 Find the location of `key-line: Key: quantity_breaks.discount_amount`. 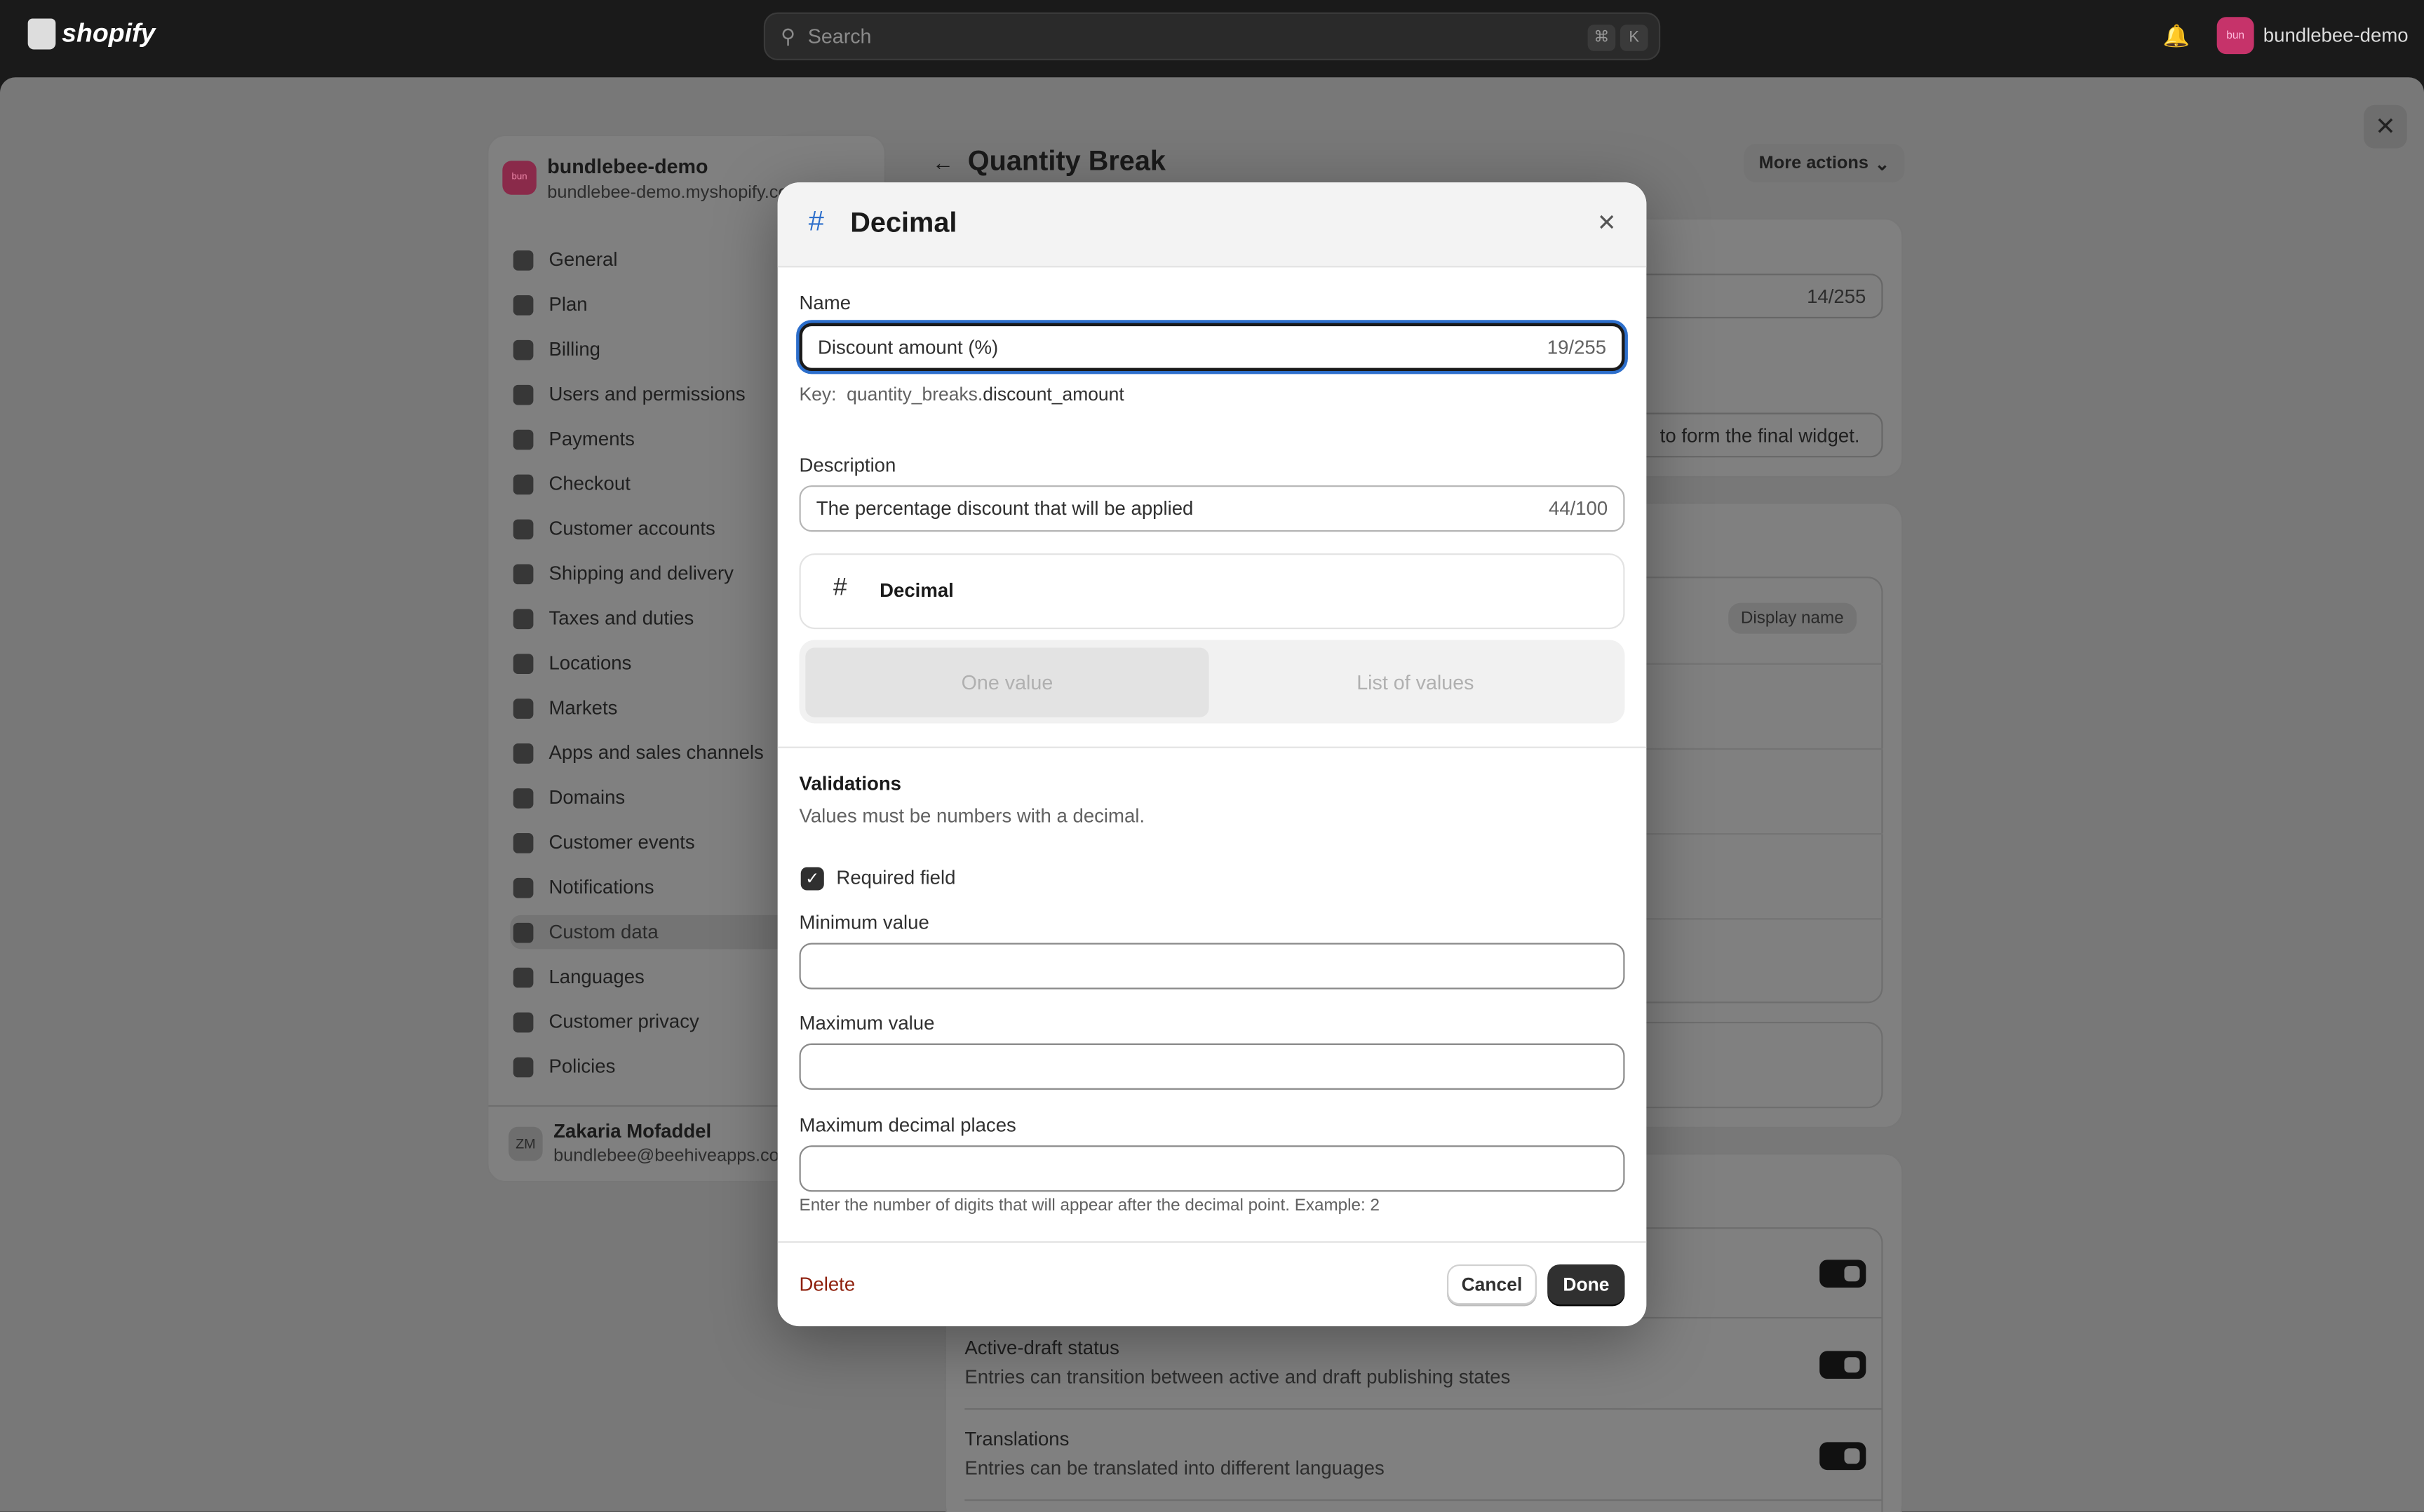

key-line: Key: quantity_breaks.discount_amount is located at coordinates (962, 394).